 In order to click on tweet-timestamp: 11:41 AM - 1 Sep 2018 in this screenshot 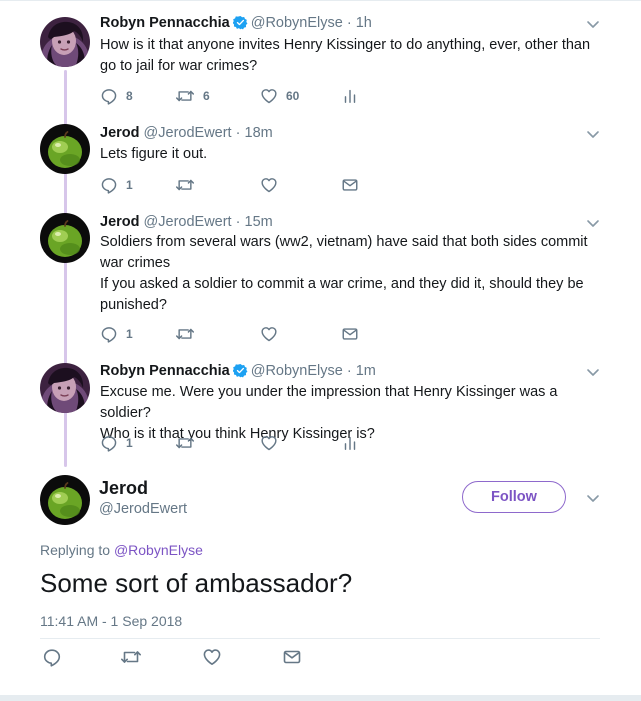, I will do `click(111, 621)`.